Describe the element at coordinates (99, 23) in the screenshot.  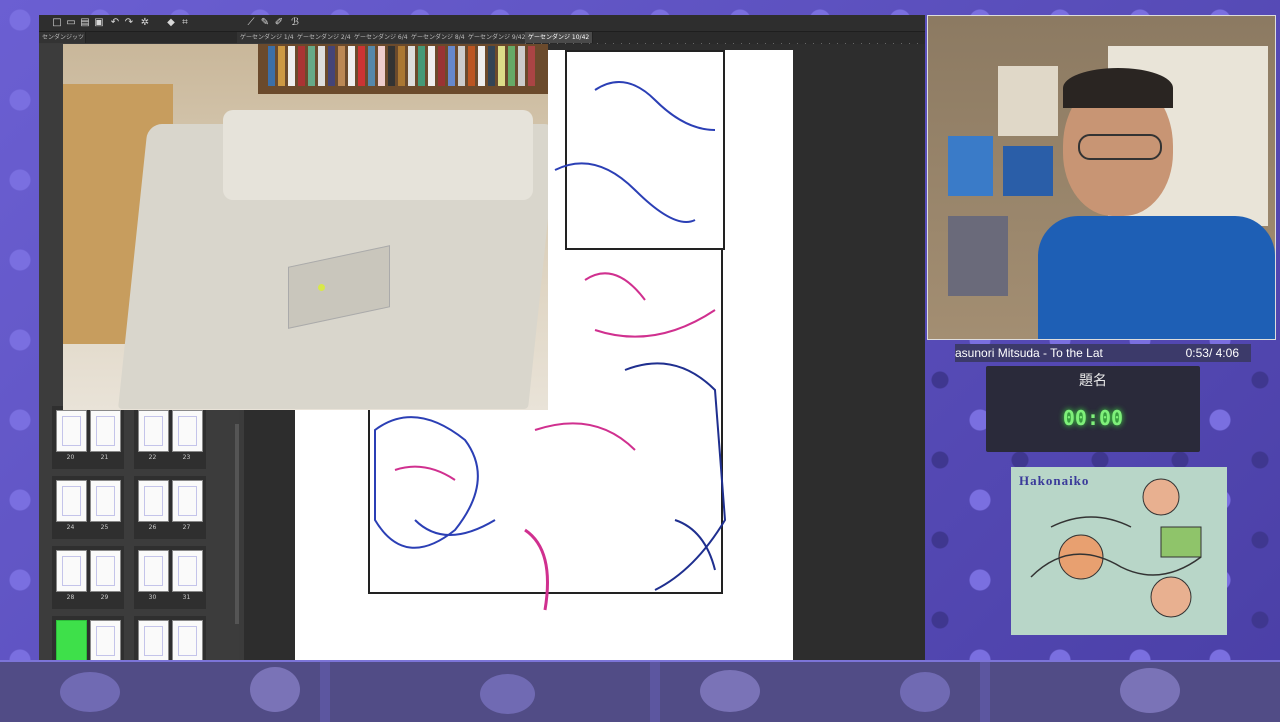
I see `print-icon: ▣` at that location.